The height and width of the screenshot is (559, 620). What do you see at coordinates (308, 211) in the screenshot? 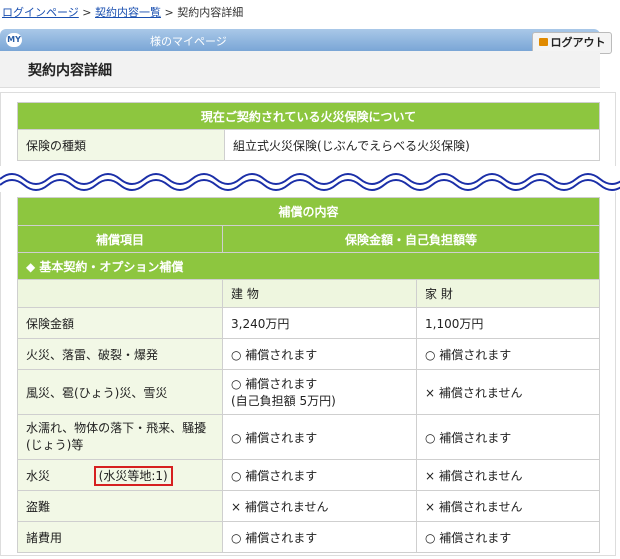
I see `section-title-coverage: 補償の内容` at bounding box center [308, 211].